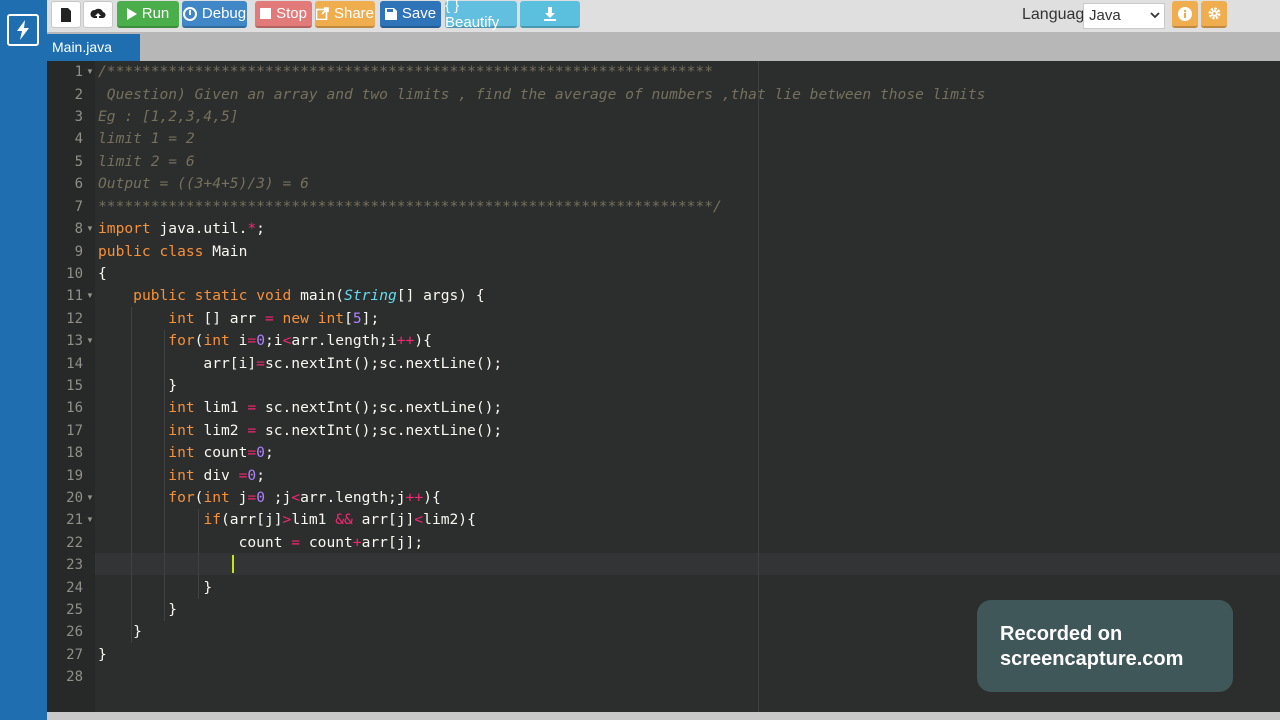  Describe the element at coordinates (224, 13) in the screenshot. I see `debug-label: Debug` at that location.